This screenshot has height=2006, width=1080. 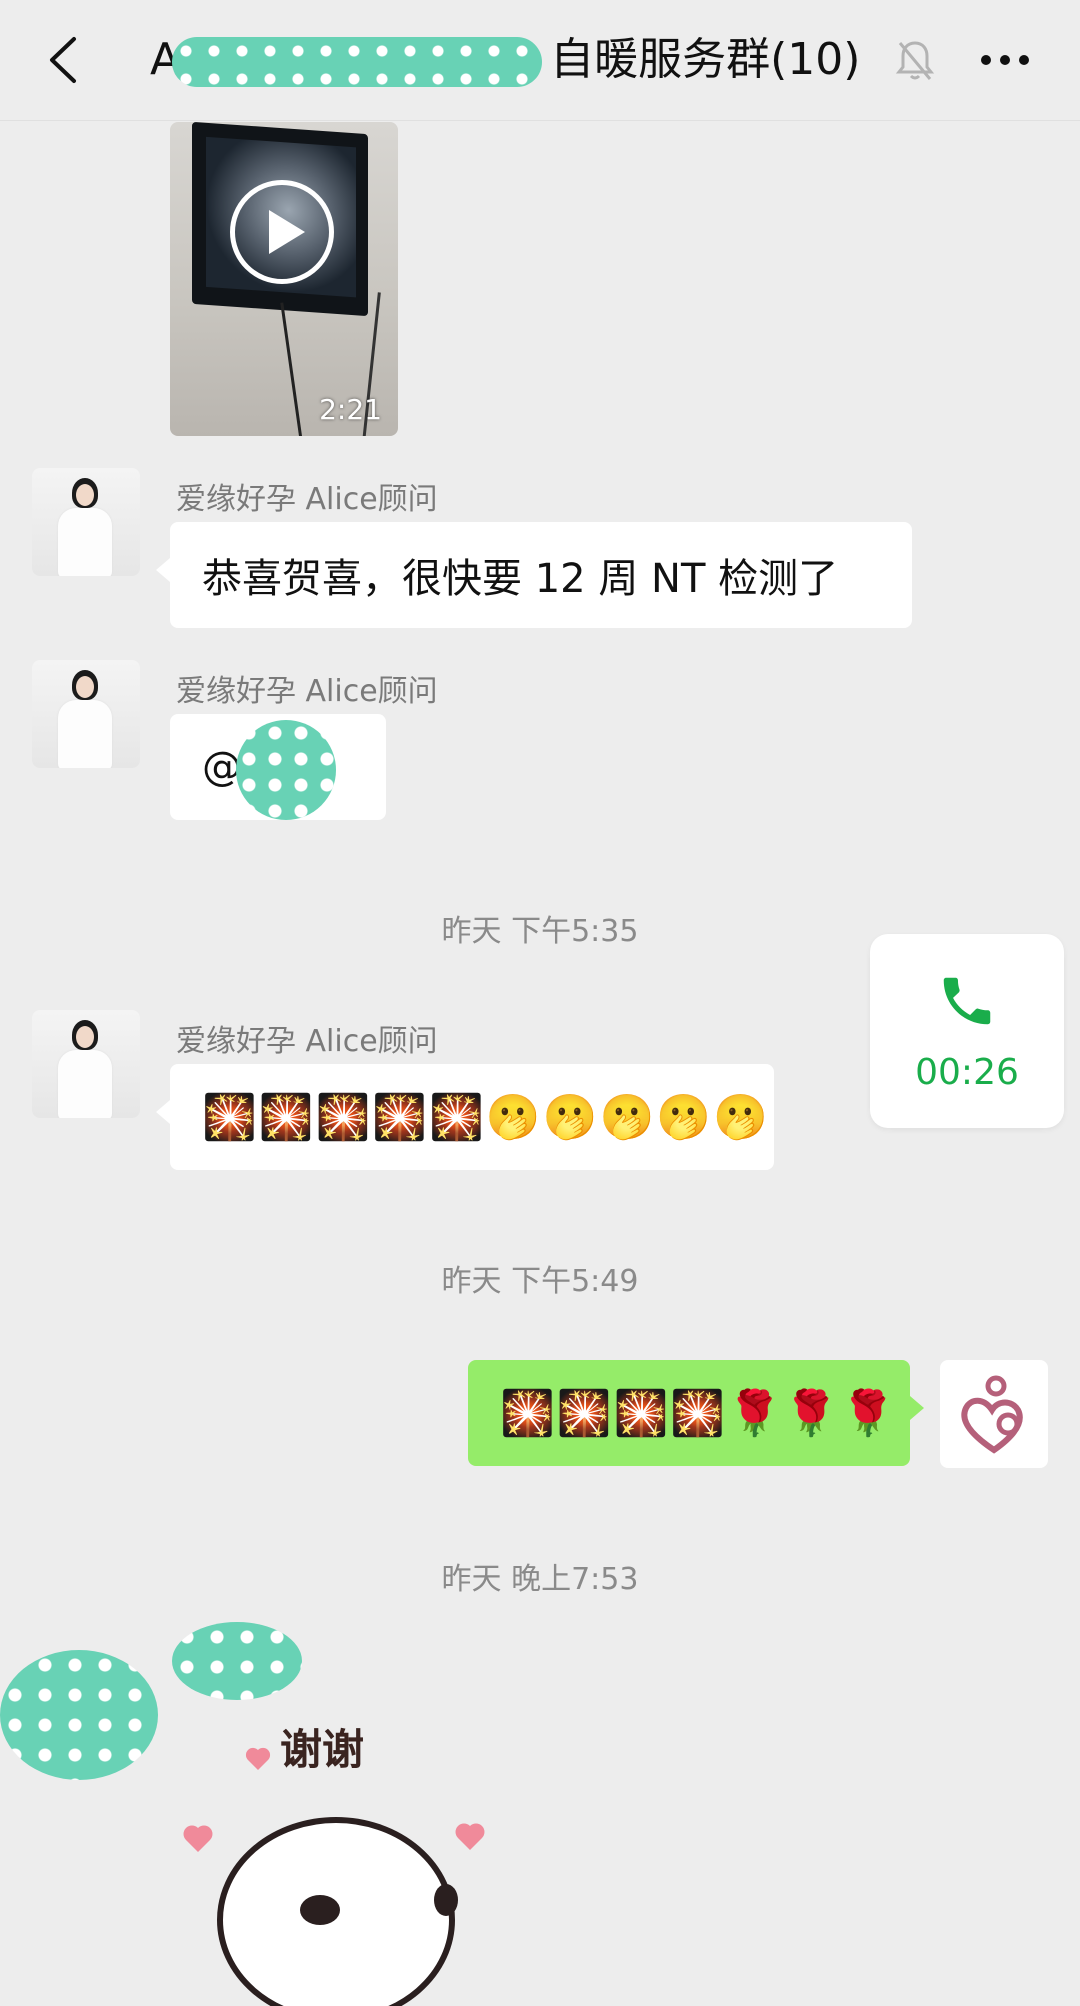 I want to click on back-button, so click(x=64, y=60).